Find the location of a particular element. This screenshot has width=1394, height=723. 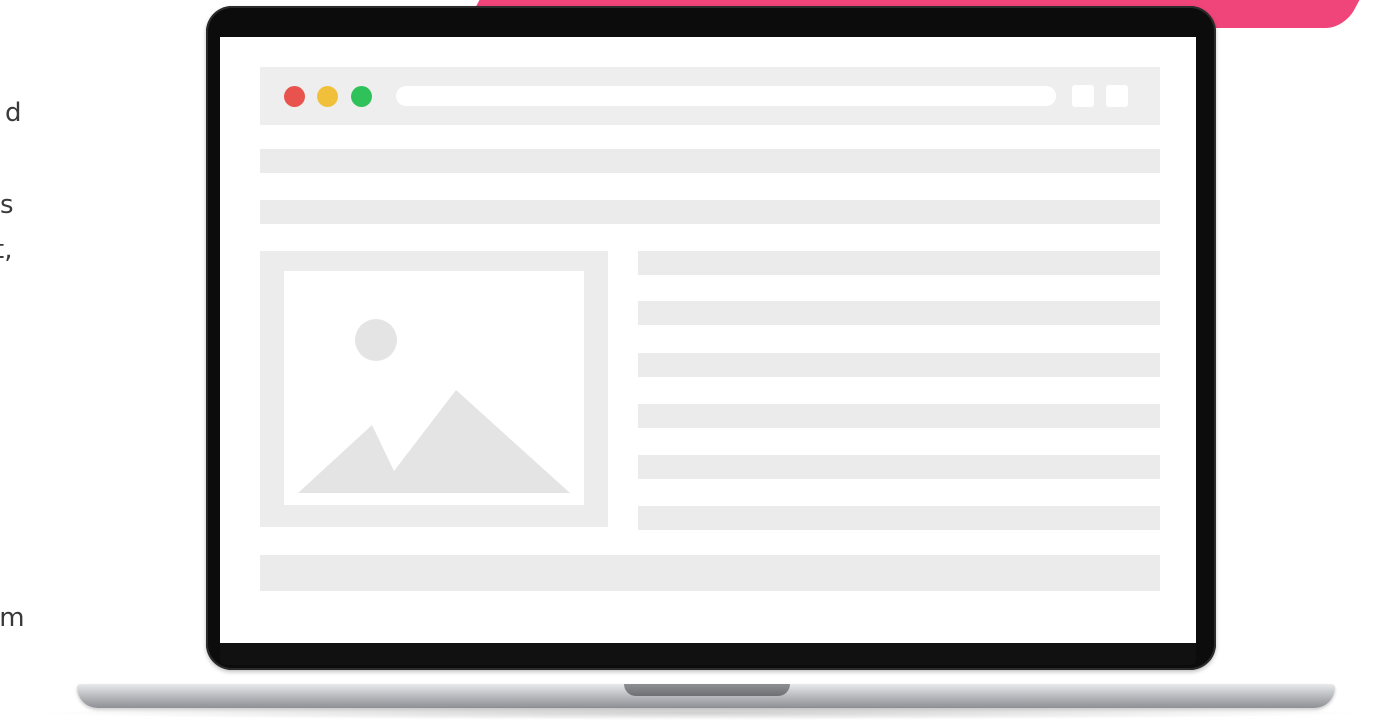

left-fragment-4: ım is located at coordinates (12, 618).